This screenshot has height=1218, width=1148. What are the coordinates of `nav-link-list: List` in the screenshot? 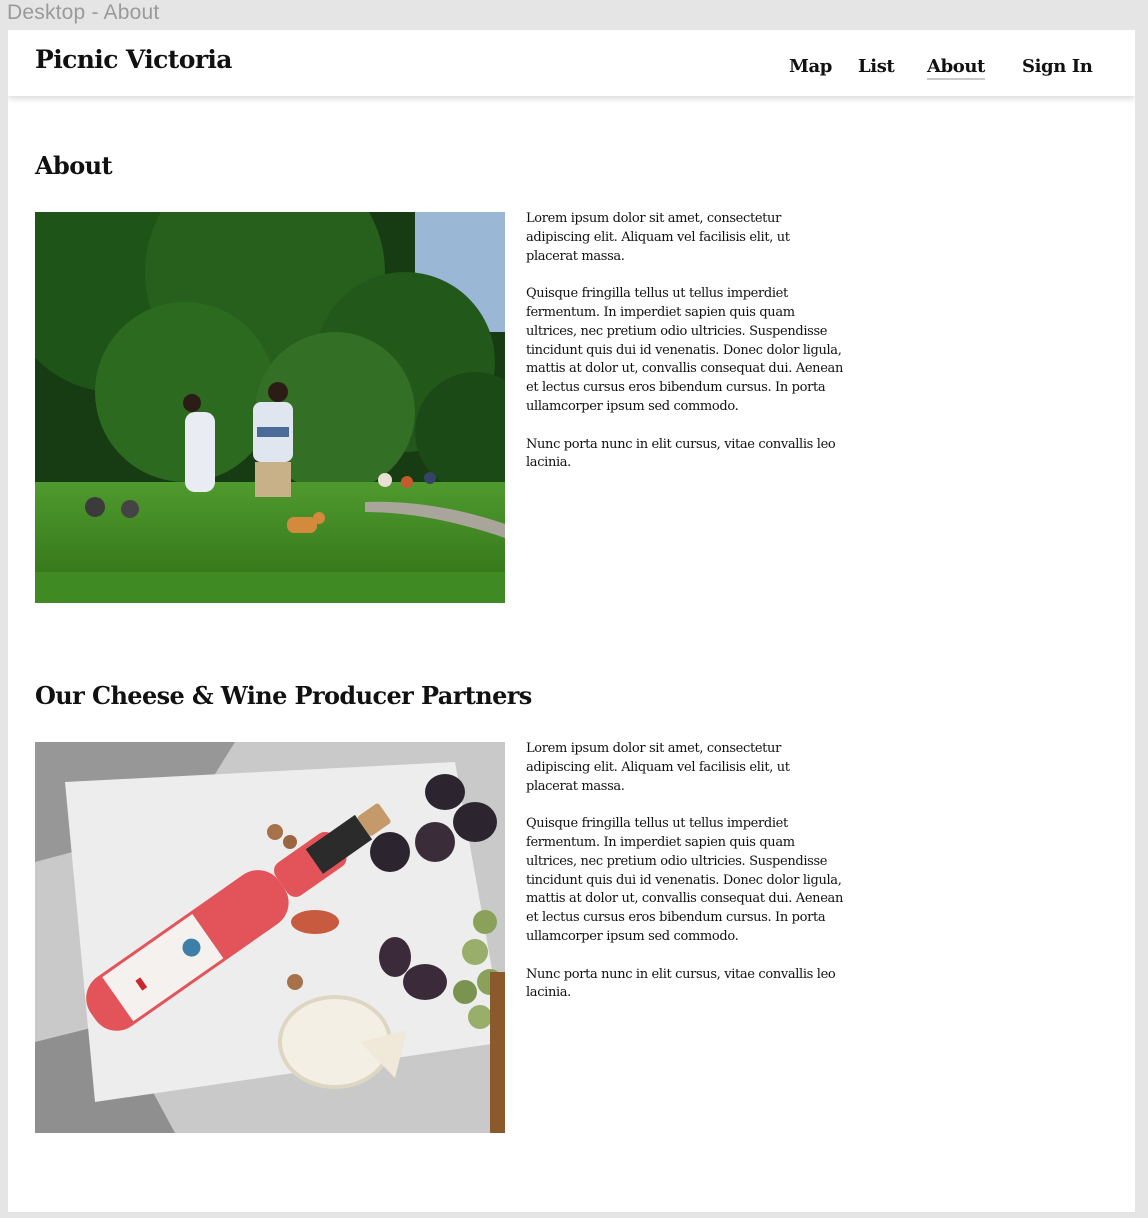 It's located at (876, 66).